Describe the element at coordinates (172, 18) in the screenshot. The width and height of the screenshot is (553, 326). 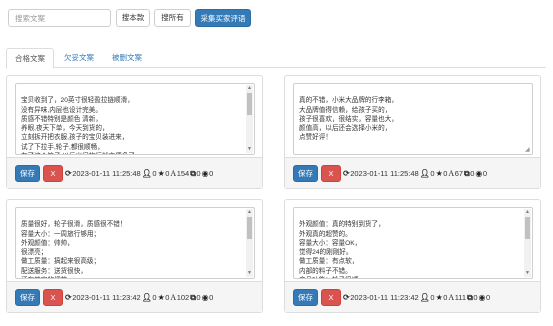
I see `search-all-button: 搜所有` at that location.